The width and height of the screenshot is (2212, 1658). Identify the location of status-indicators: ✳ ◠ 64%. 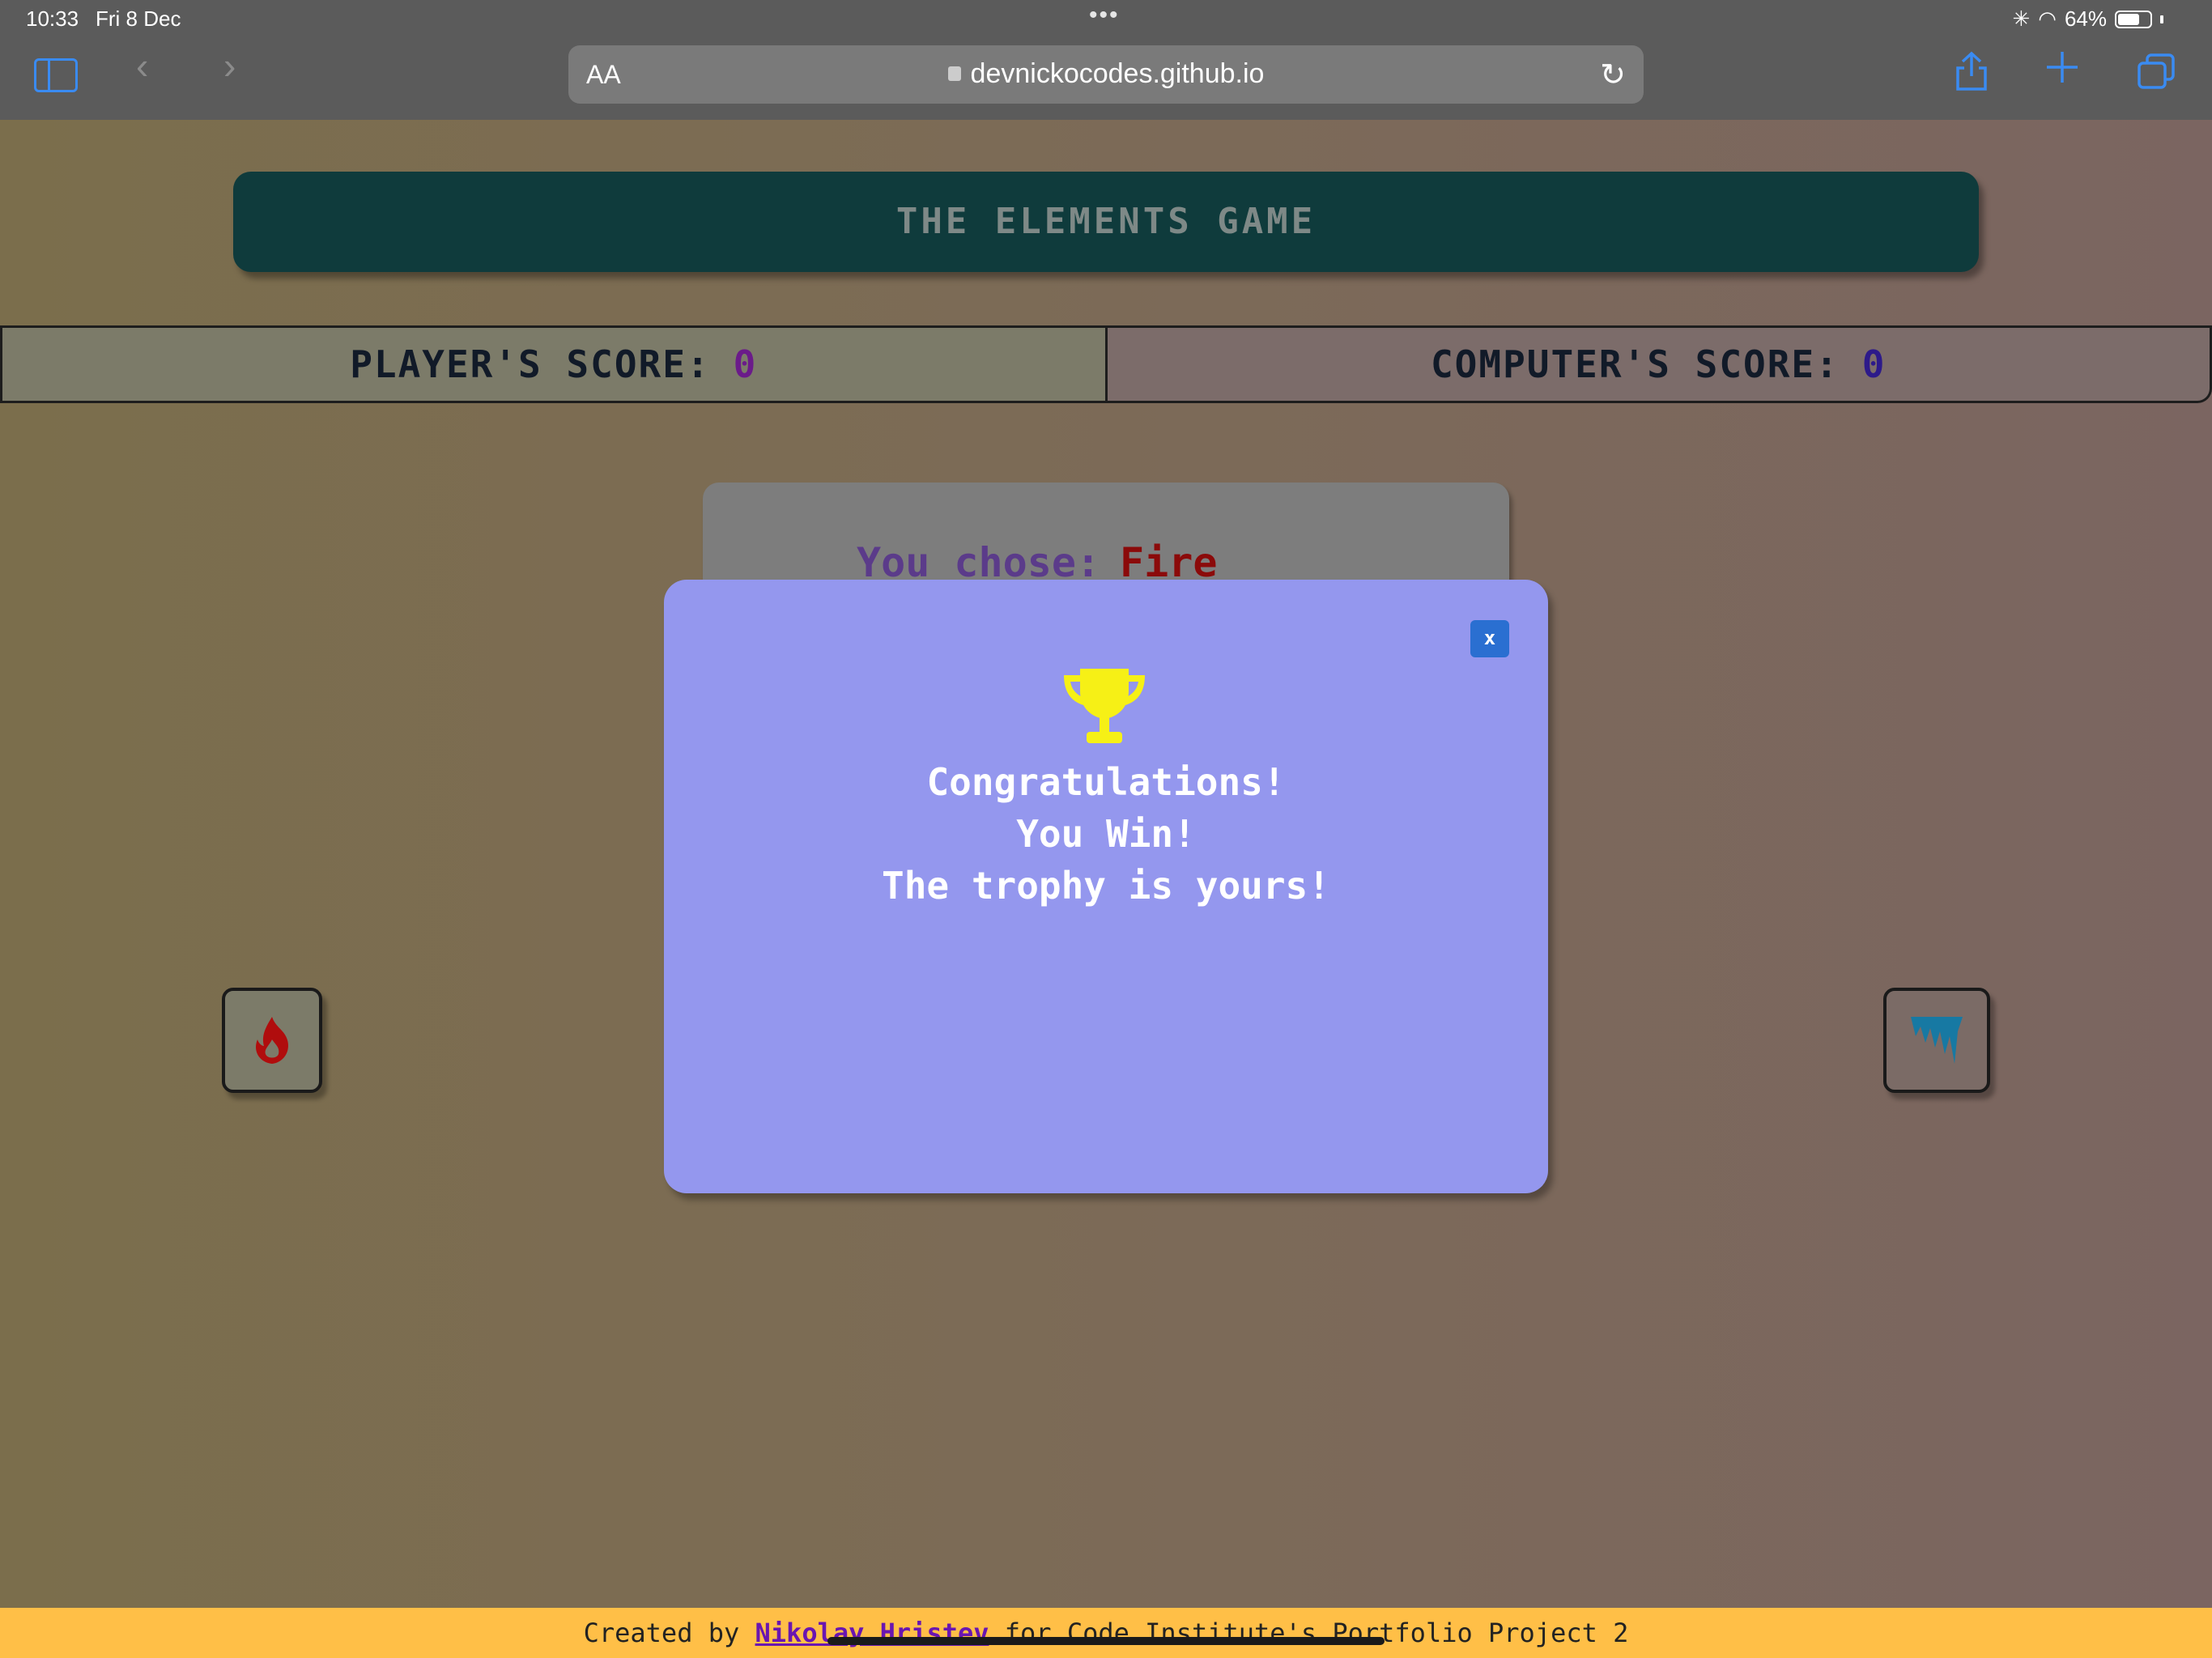
(2087, 19).